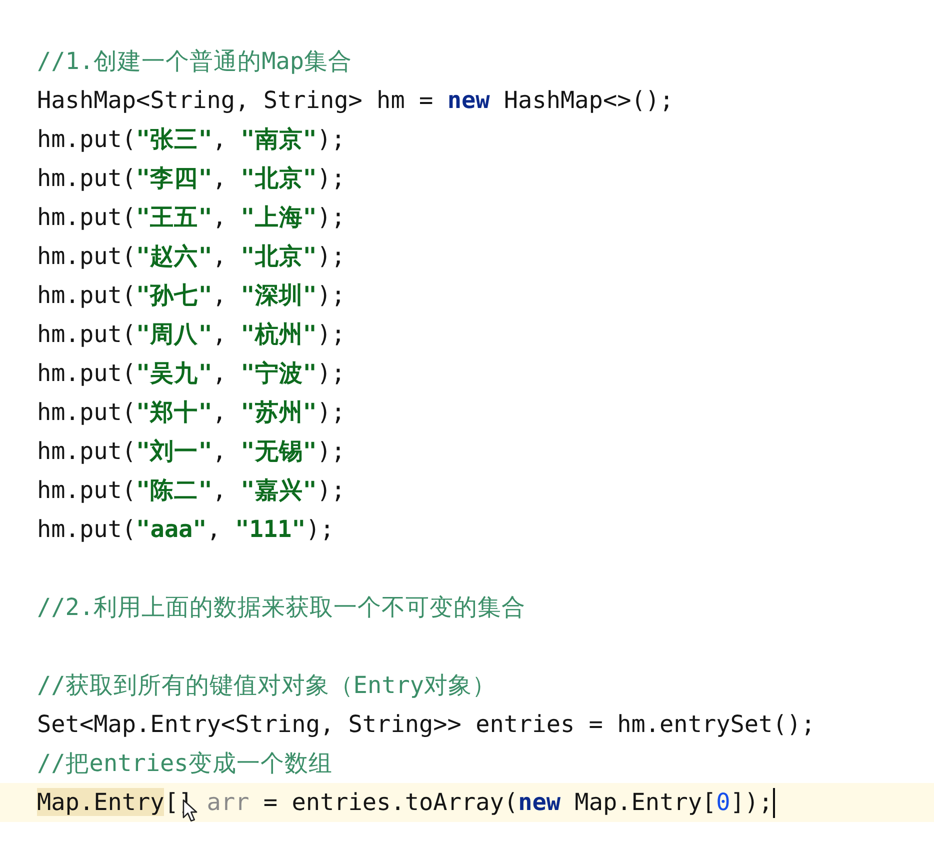  I want to click on code-line: hm.put("刘一", "无锡");, so click(191, 451).